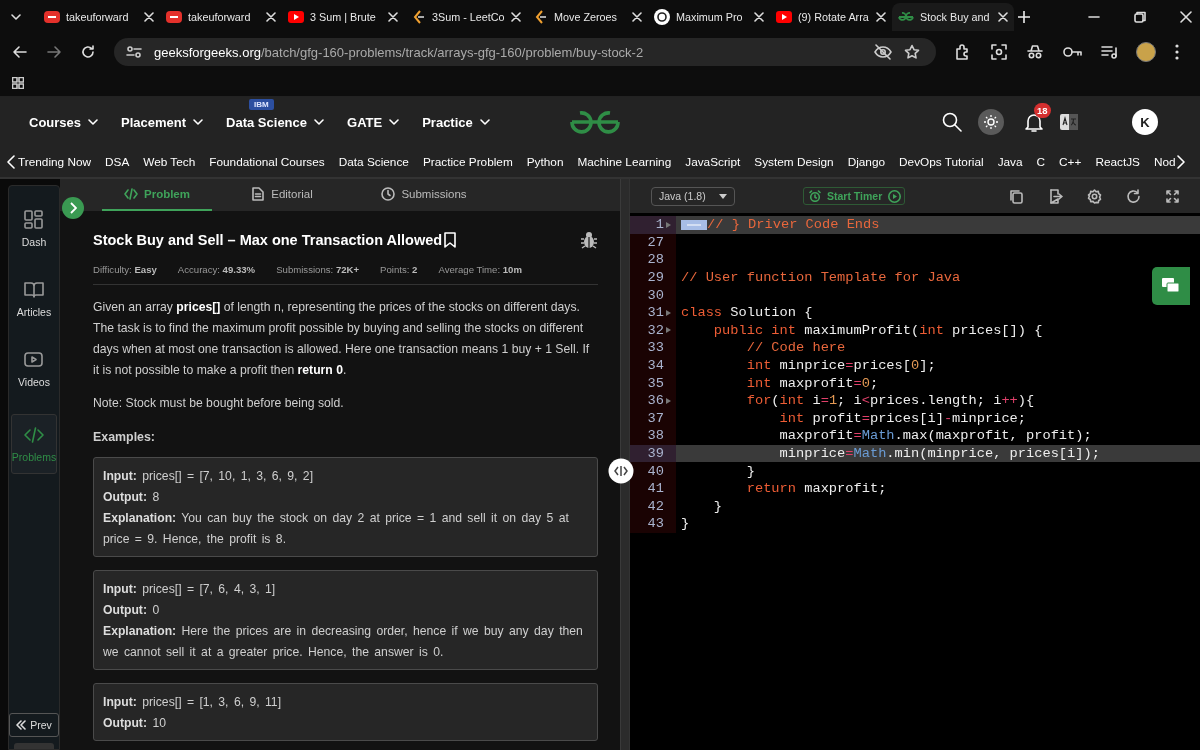 This screenshot has height=750, width=1200. What do you see at coordinates (467, 162) in the screenshot?
I see `category-link: Practice Problem` at bounding box center [467, 162].